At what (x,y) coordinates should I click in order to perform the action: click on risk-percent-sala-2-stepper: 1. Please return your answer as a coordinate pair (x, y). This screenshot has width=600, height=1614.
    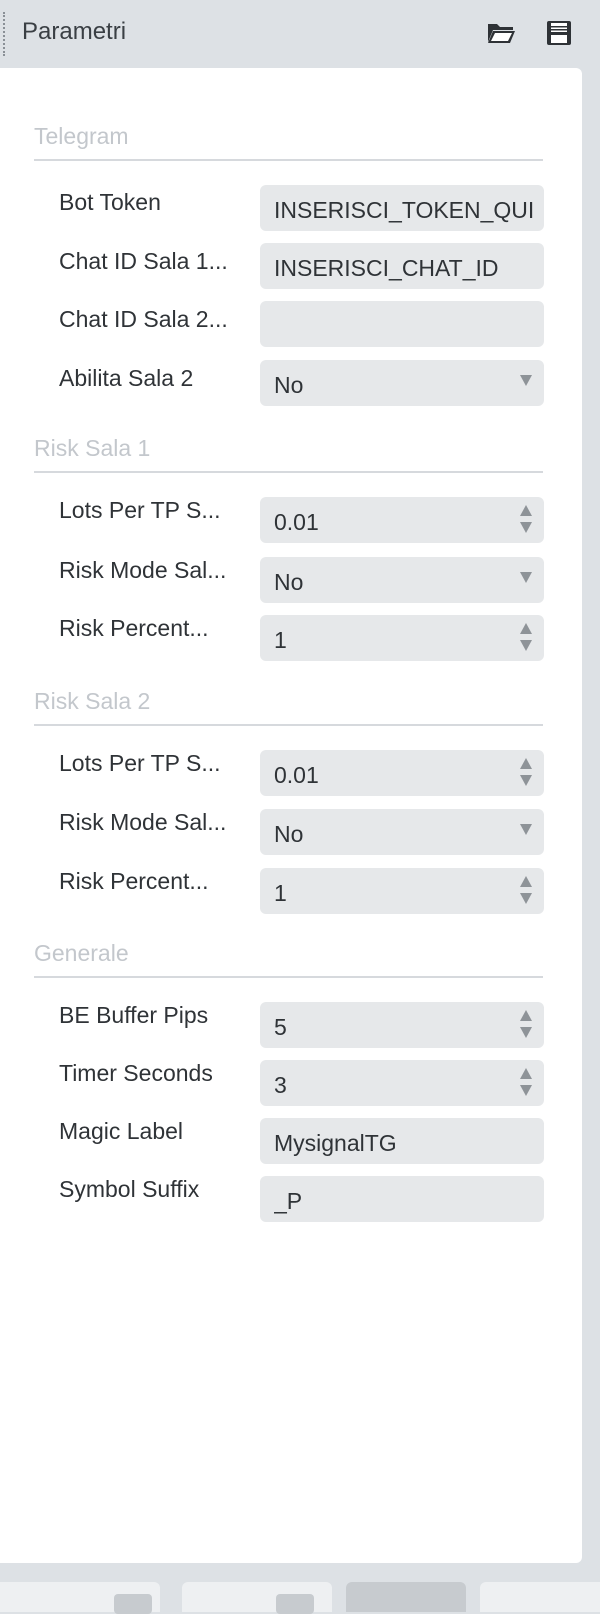
    Looking at the image, I should click on (402, 891).